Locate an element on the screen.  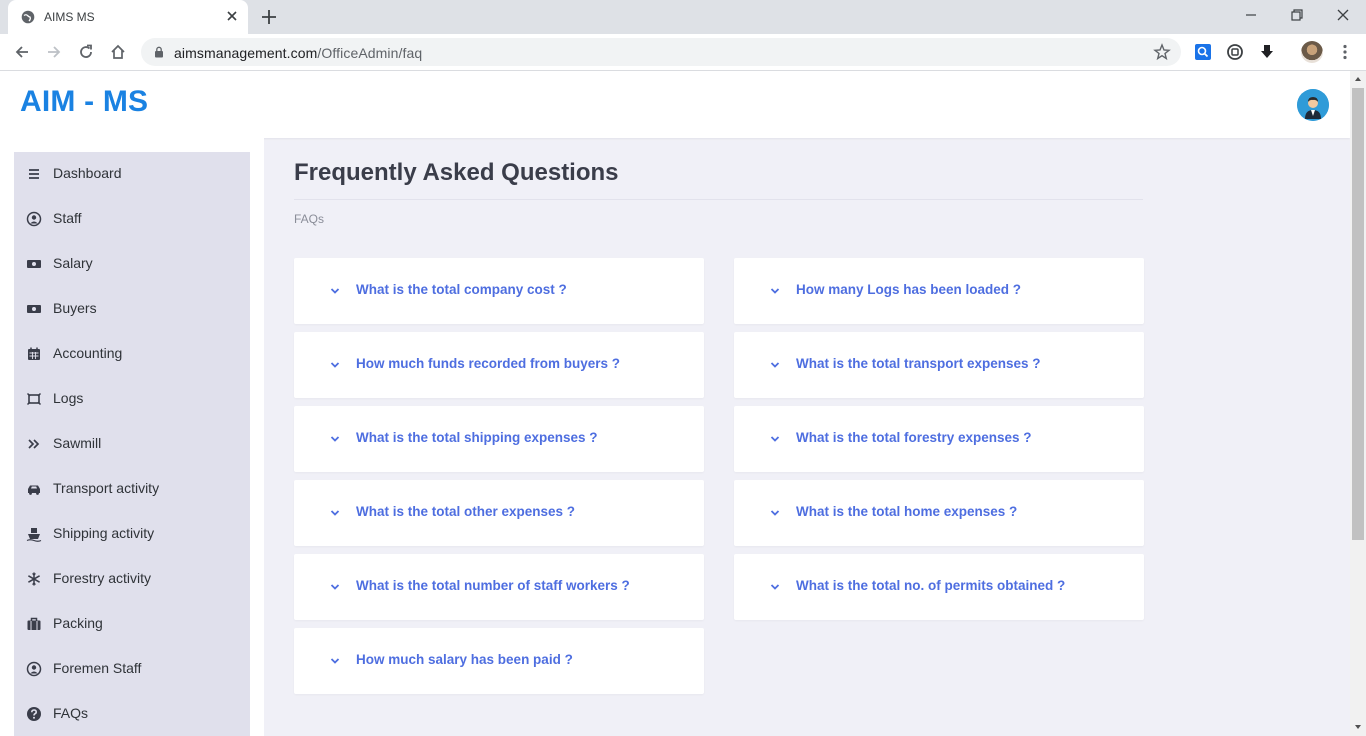
faq-item: What is the total home expenses ? is located at coordinates (939, 513).